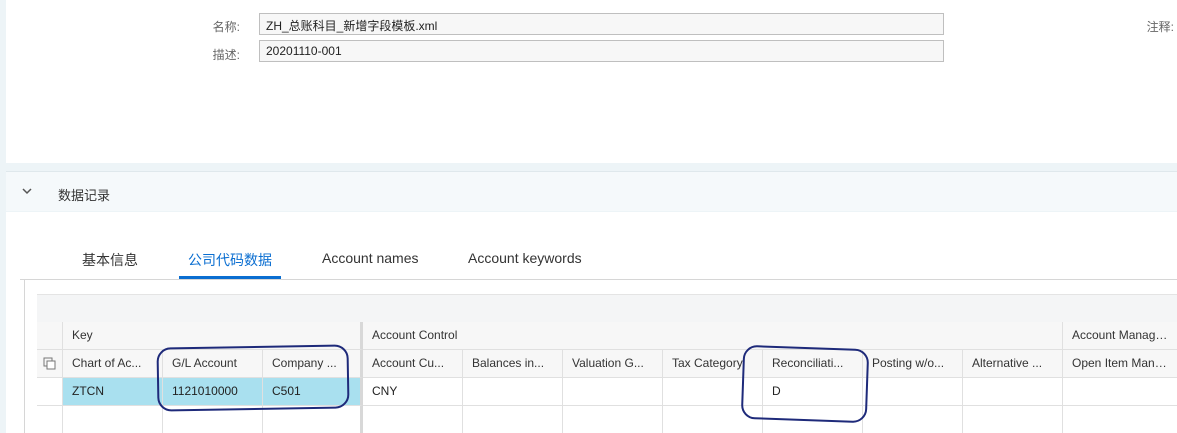 This screenshot has width=1177, height=433. What do you see at coordinates (813, 392) in the screenshot?
I see `table-cell: D` at bounding box center [813, 392].